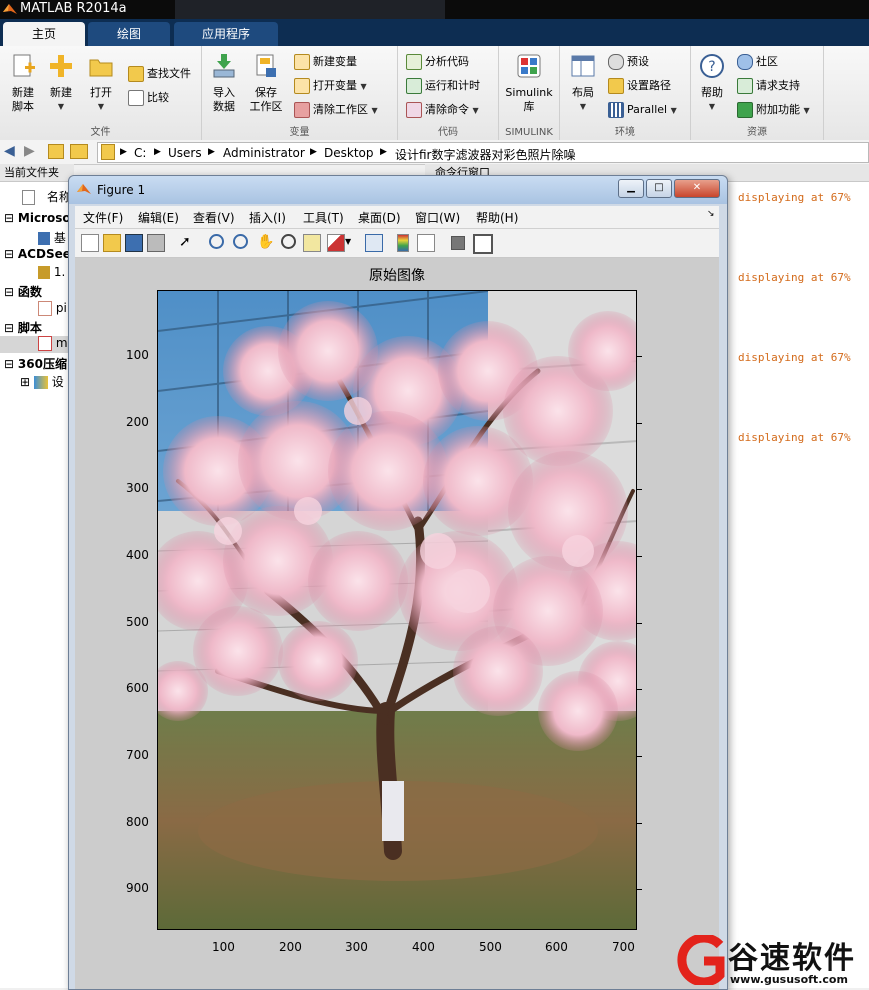  What do you see at coordinates (52, 237) in the screenshot?
I see `tree-item: 基` at bounding box center [52, 237].